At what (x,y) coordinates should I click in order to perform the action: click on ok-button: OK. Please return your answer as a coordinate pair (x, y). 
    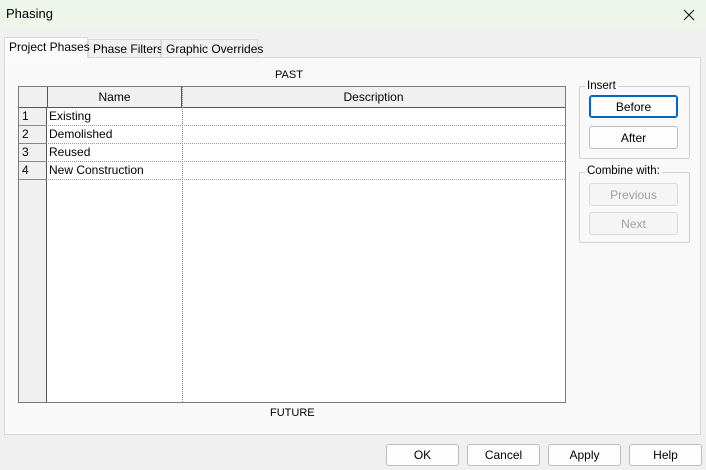
    Looking at the image, I should click on (422, 455).